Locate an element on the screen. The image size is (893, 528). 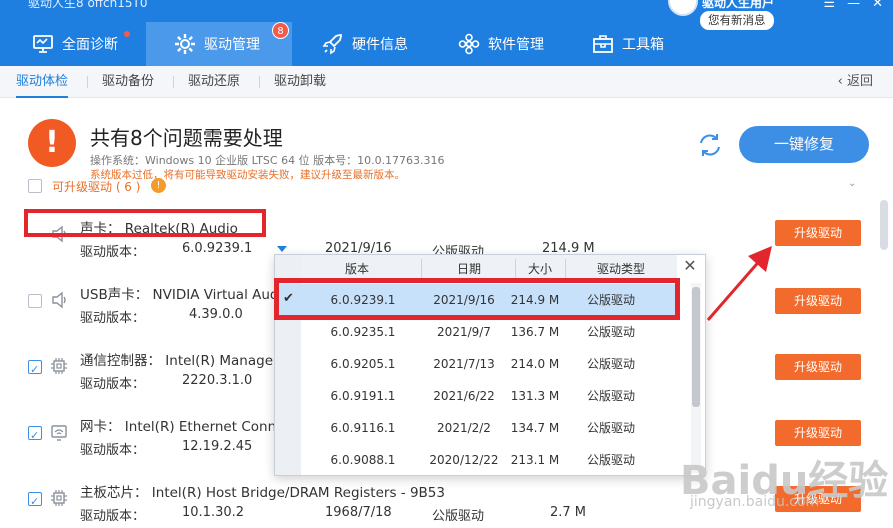
subtab-driver-check: 驱动体检 is located at coordinates (42, 82).